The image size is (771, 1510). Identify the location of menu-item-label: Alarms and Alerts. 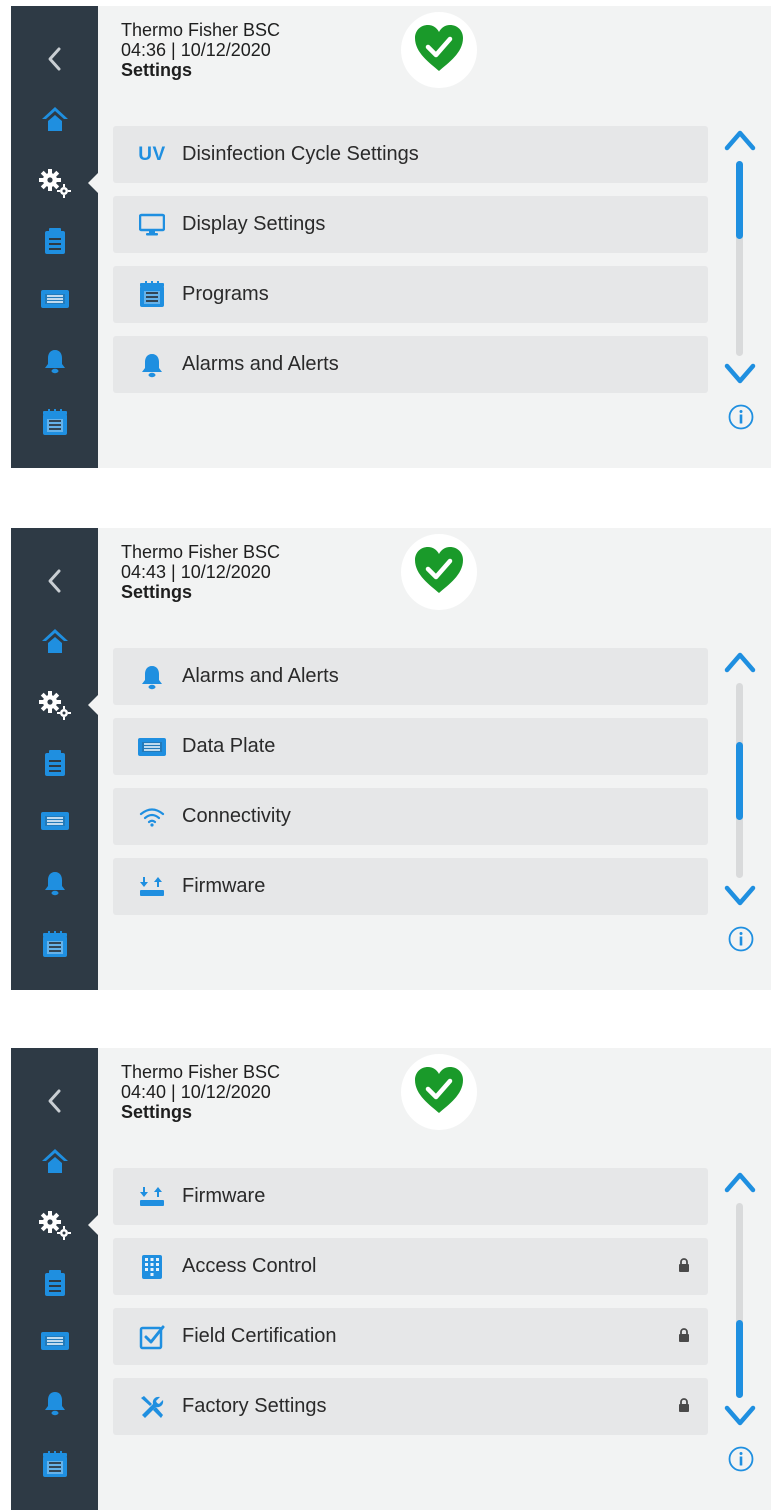
(260, 364).